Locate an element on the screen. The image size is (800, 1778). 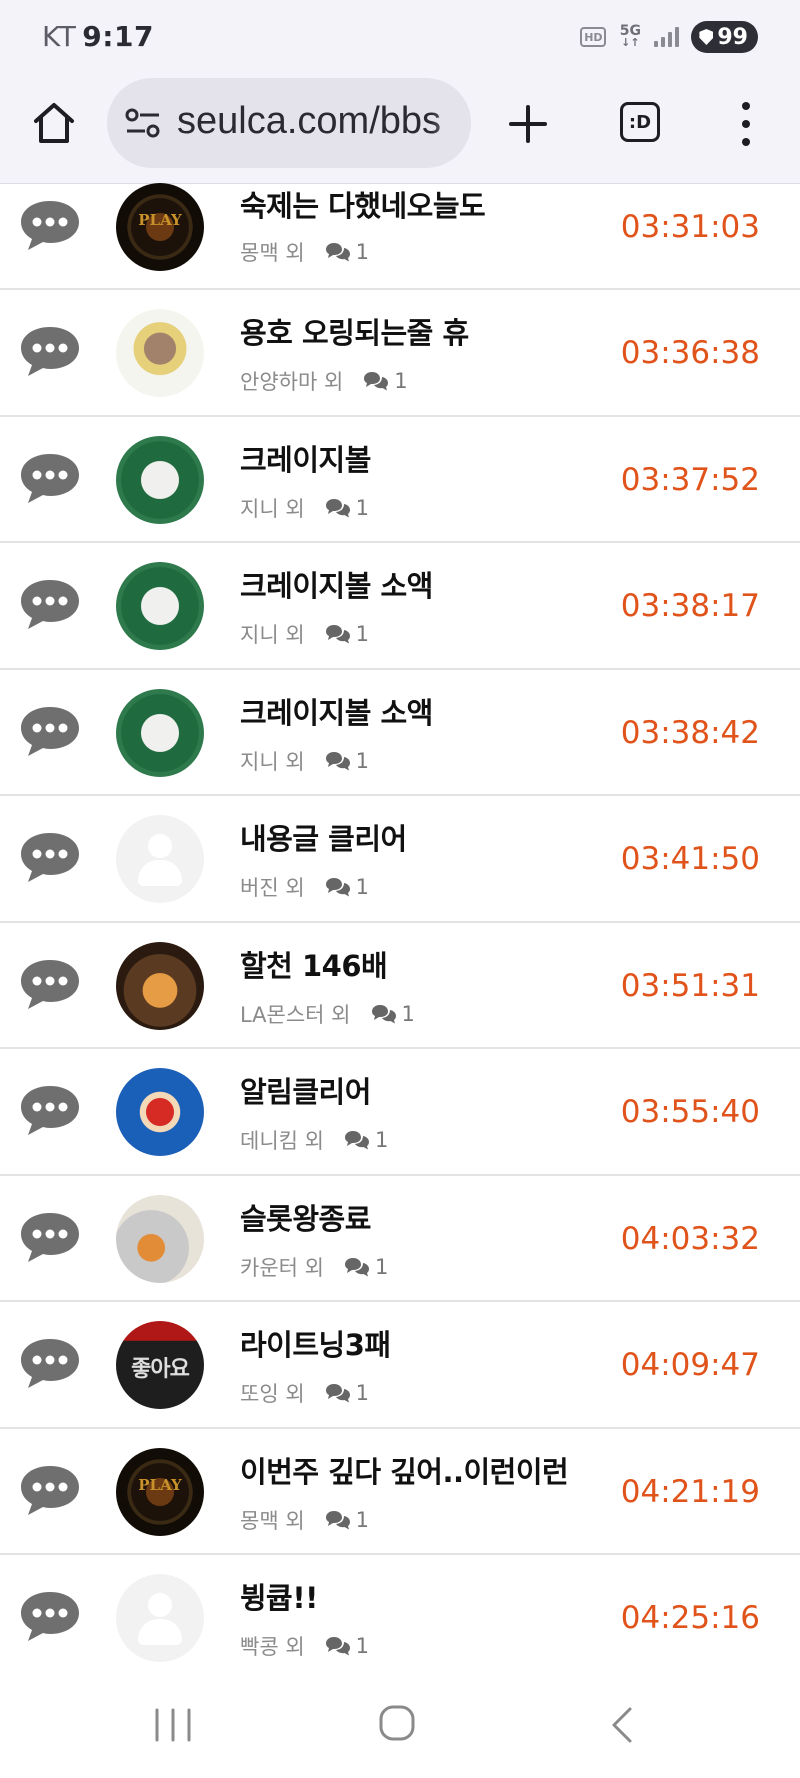
post-row: 크레이지볼 소액지니 외 1 03:38:17 is located at coordinates (400, 606).